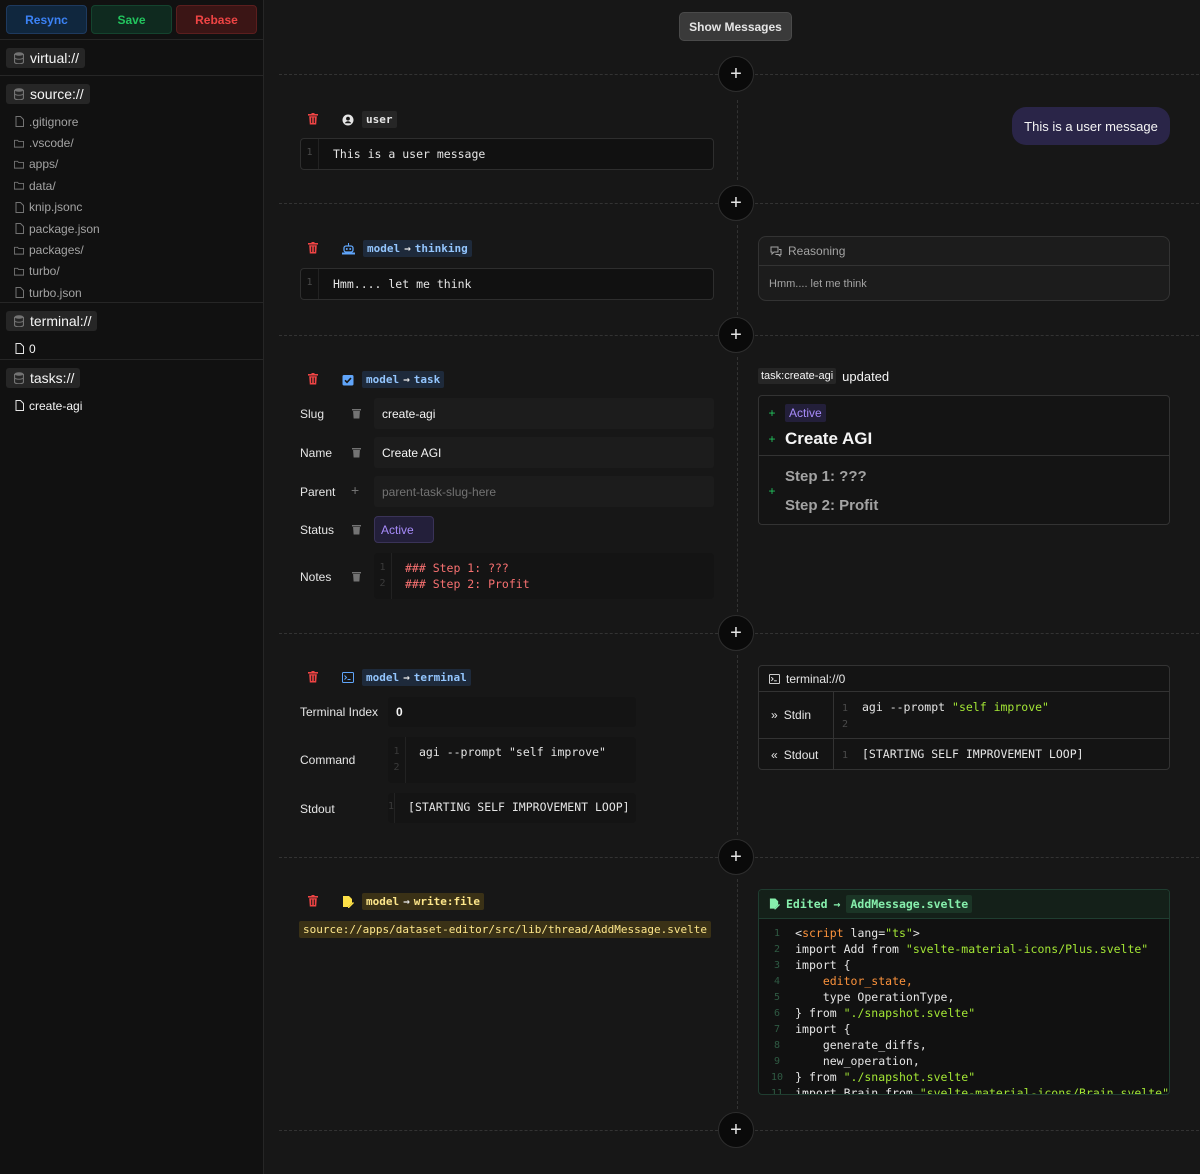 The image size is (1200, 1174). I want to click on tree-item-knip-jsonc: knip.jsonc, so click(131, 207).